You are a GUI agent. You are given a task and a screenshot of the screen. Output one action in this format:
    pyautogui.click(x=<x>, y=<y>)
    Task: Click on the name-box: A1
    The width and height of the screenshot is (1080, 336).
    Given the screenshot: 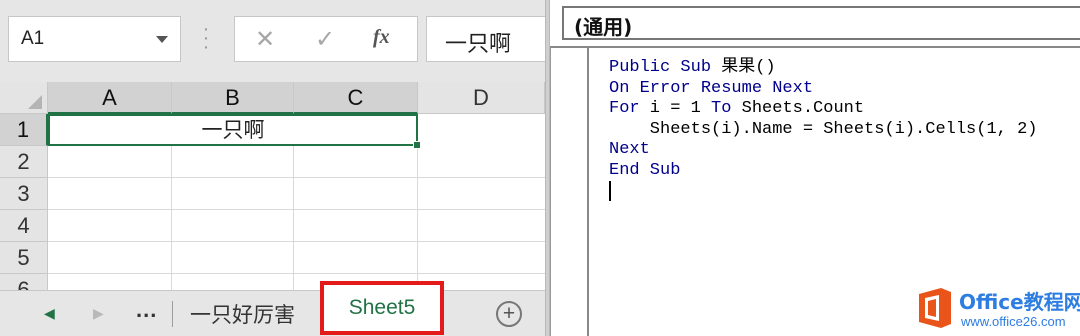 What is the action you would take?
    pyautogui.click(x=94, y=39)
    